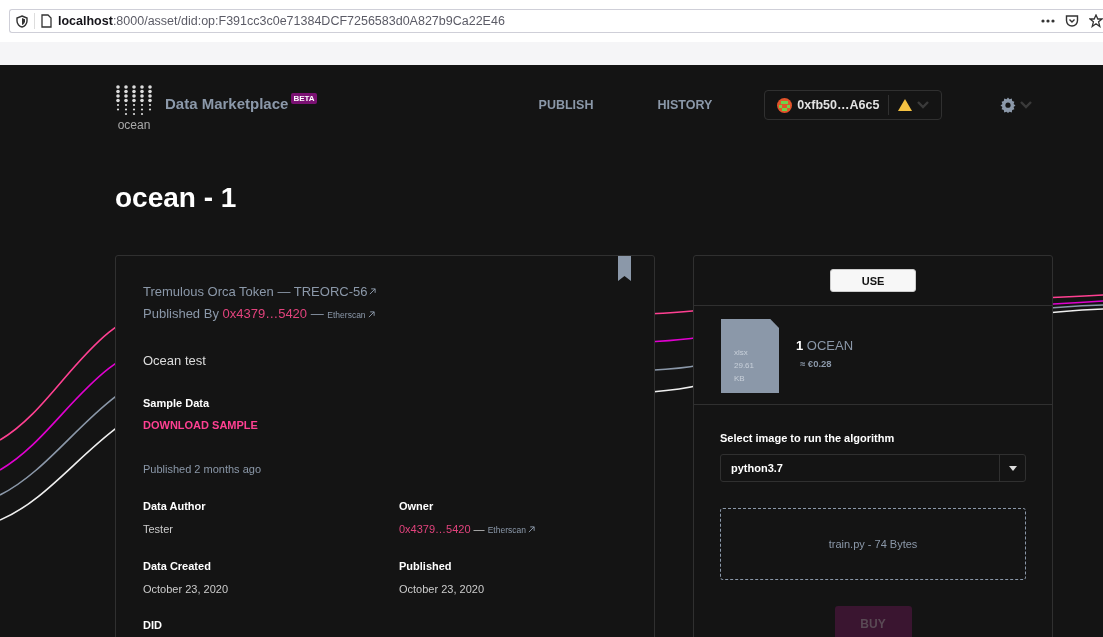  I want to click on price-token: OCEAN, so click(830, 345).